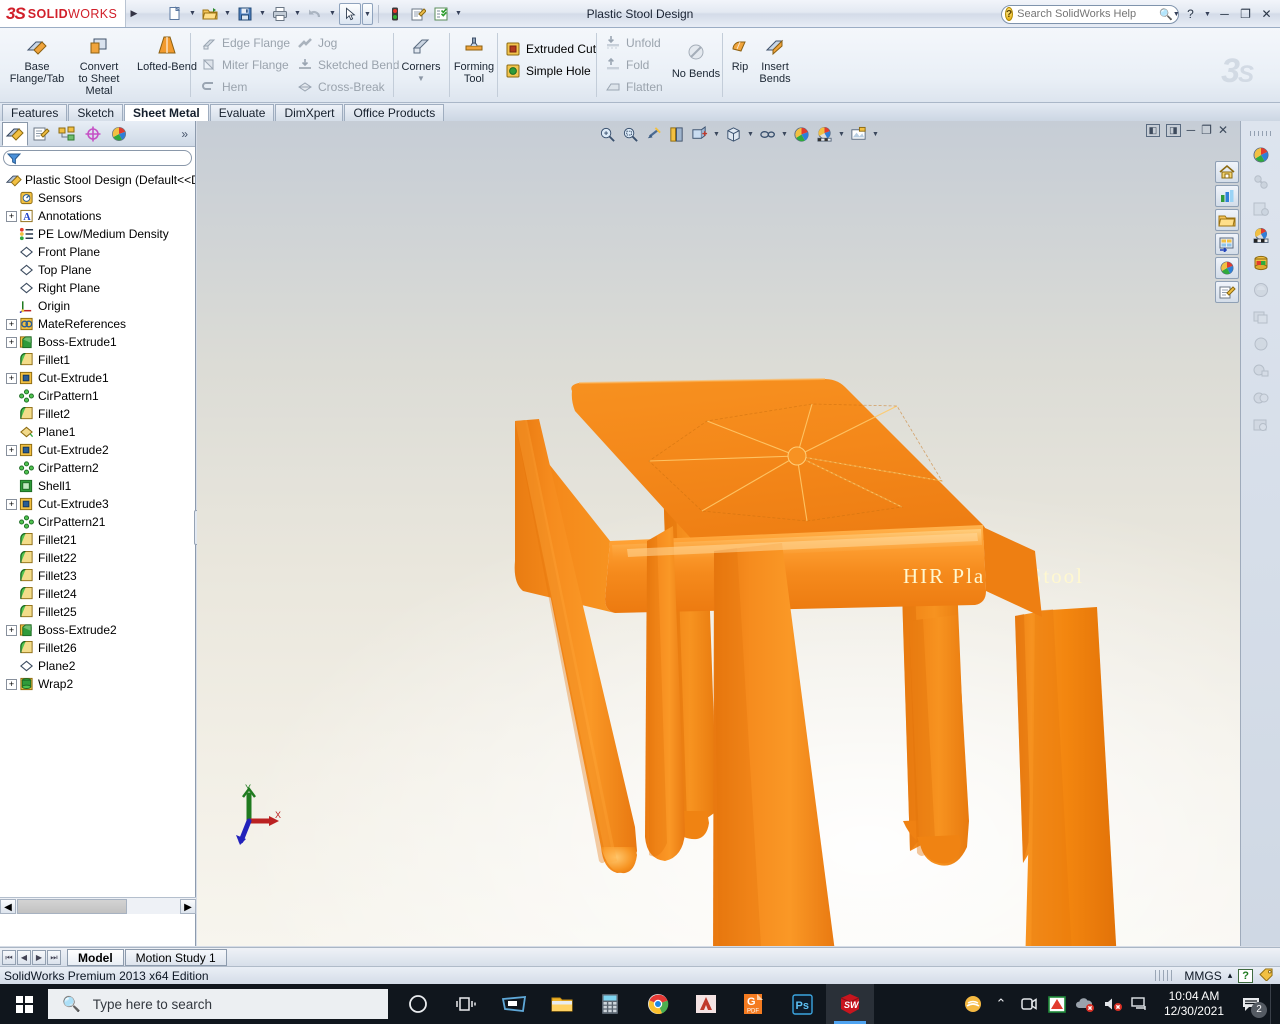 This screenshot has height=1024, width=1280. What do you see at coordinates (99, 486) in the screenshot?
I see `tree-item-shell1: Shell1` at bounding box center [99, 486].